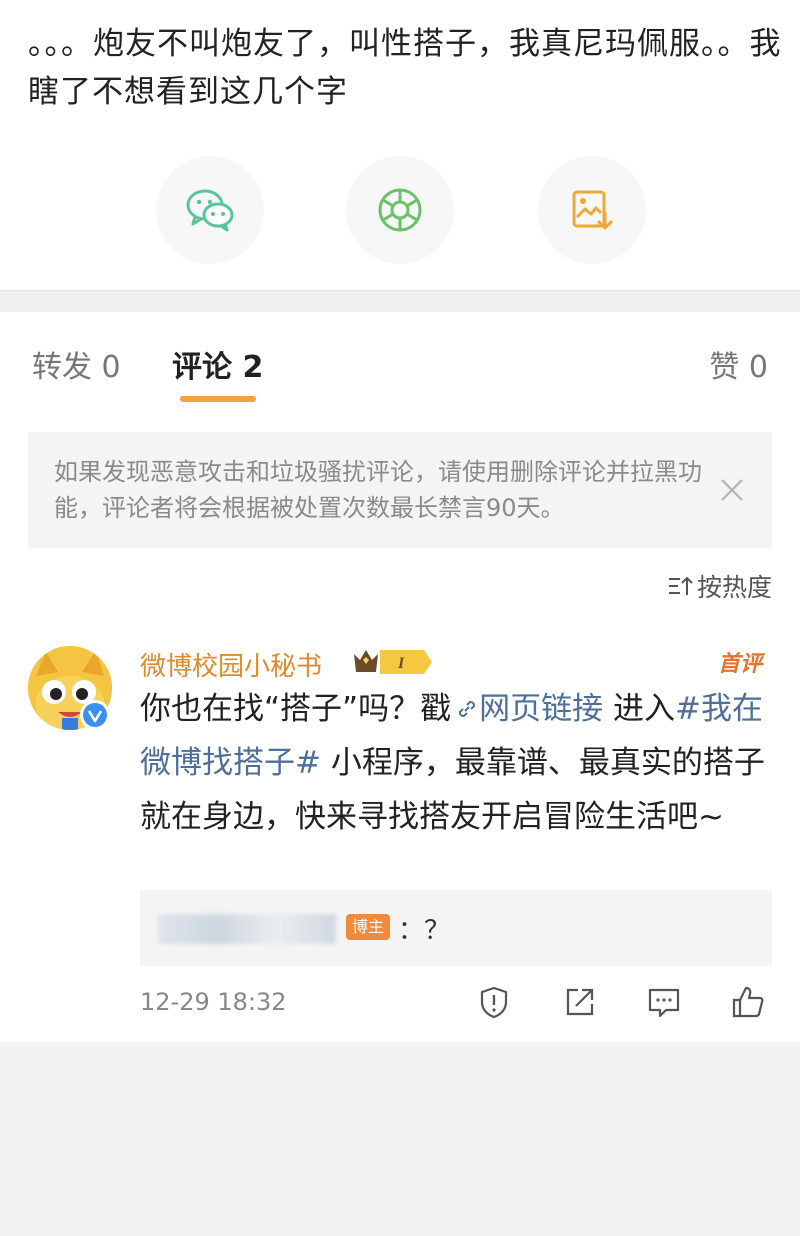 The width and height of the screenshot is (800, 1236). I want to click on close-icon, so click(732, 490).